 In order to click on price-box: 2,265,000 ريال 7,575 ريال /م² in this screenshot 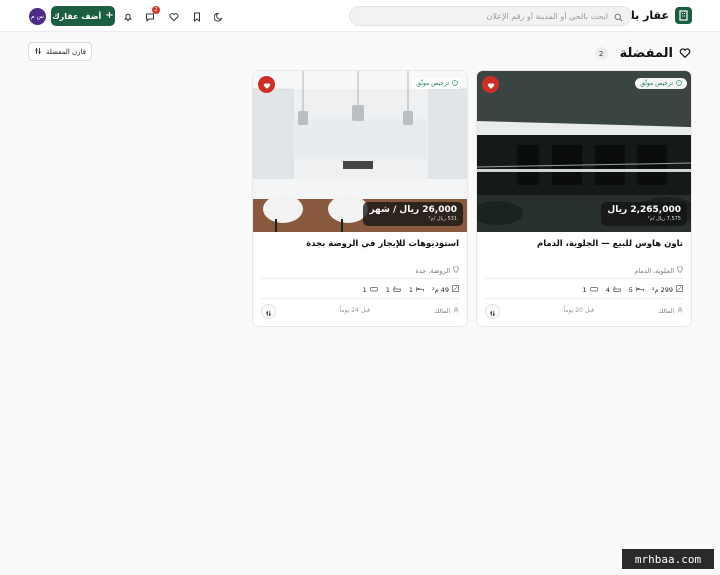, I will do `click(644, 214)`.